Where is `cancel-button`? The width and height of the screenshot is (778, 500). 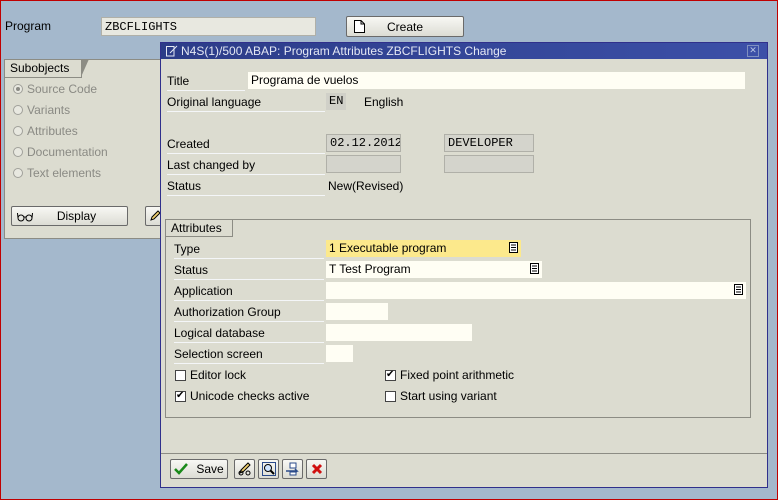
cancel-button is located at coordinates (316, 469).